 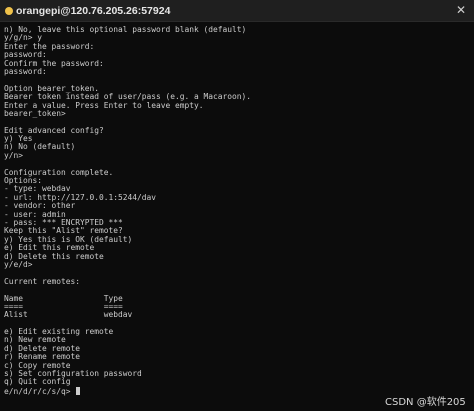 I want to click on terminal-line: q) Quit config, so click(x=37, y=382).